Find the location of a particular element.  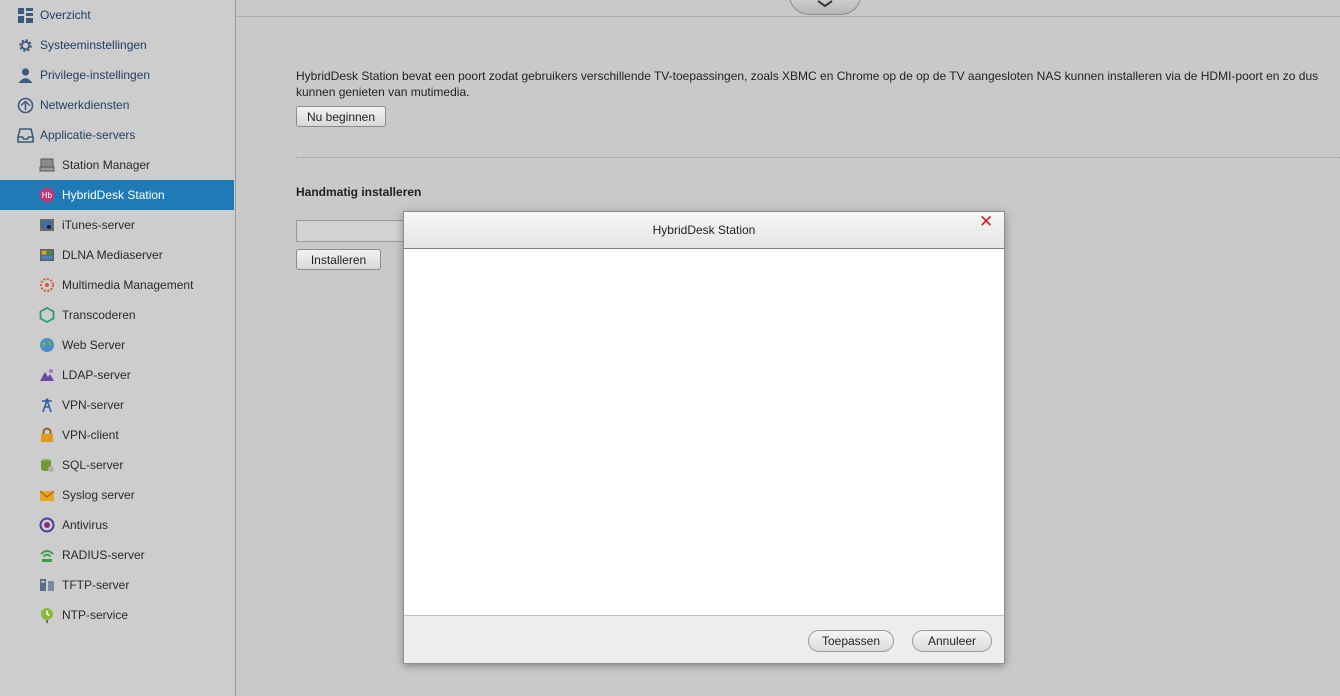

hybriddesk-icon: Hb is located at coordinates (47, 195).